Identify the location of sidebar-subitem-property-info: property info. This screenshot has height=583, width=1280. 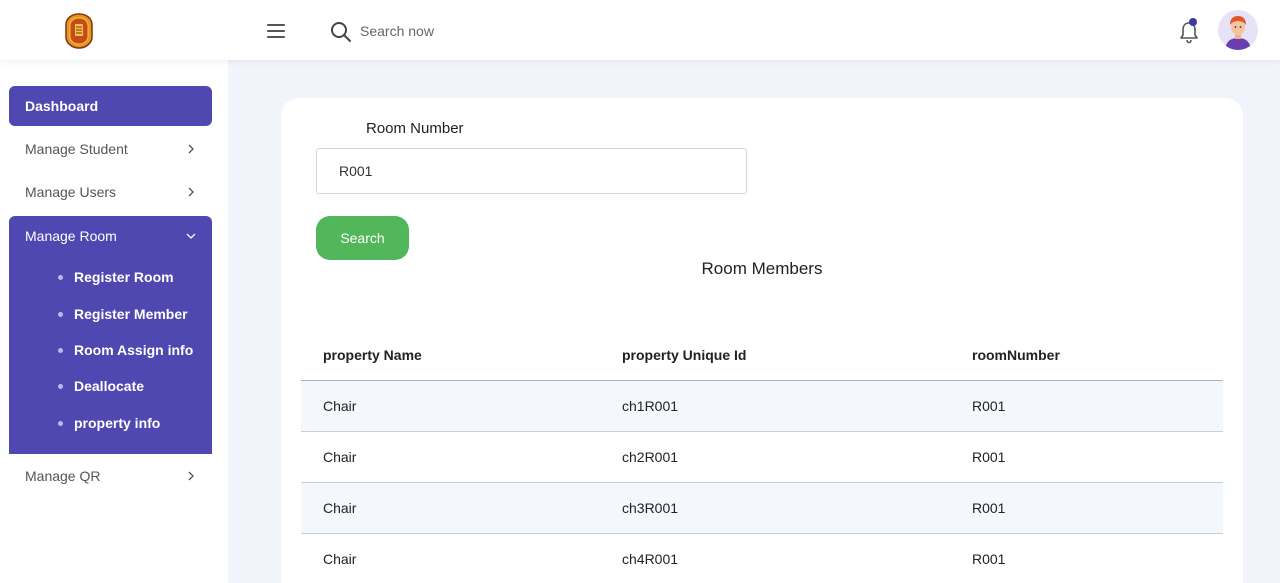
(110, 423).